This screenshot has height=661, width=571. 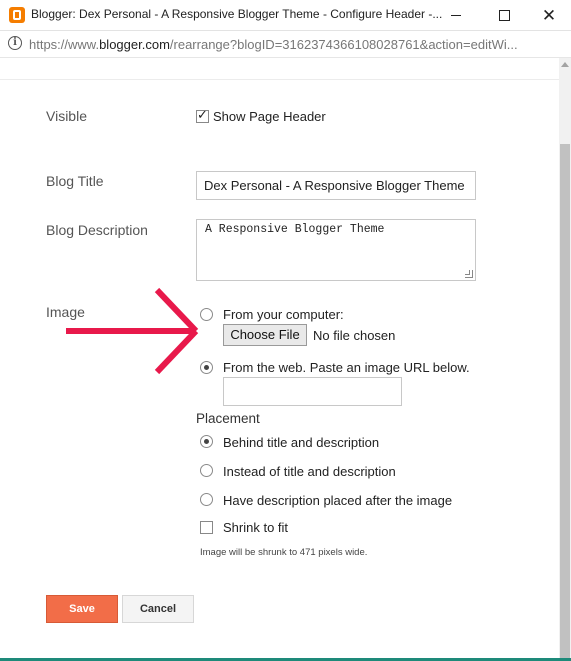 I want to click on url-host: blogger.com, so click(x=134, y=44).